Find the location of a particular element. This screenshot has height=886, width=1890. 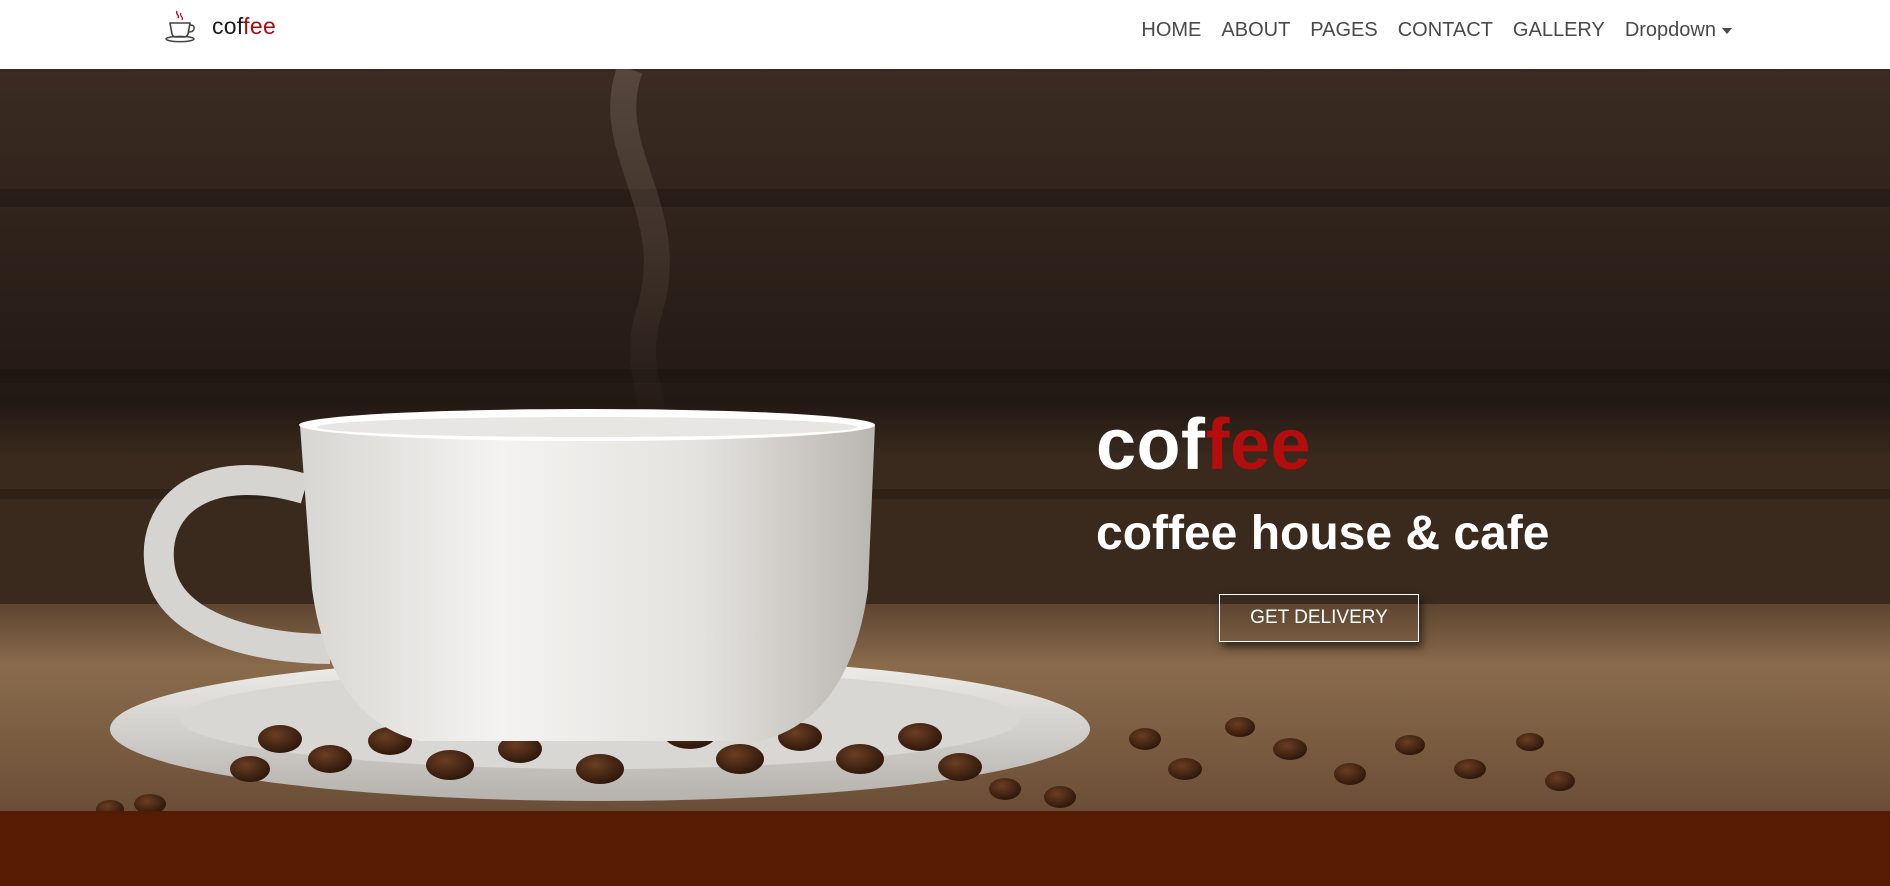

nav-item-about: ABOUT is located at coordinates (1255, 30).